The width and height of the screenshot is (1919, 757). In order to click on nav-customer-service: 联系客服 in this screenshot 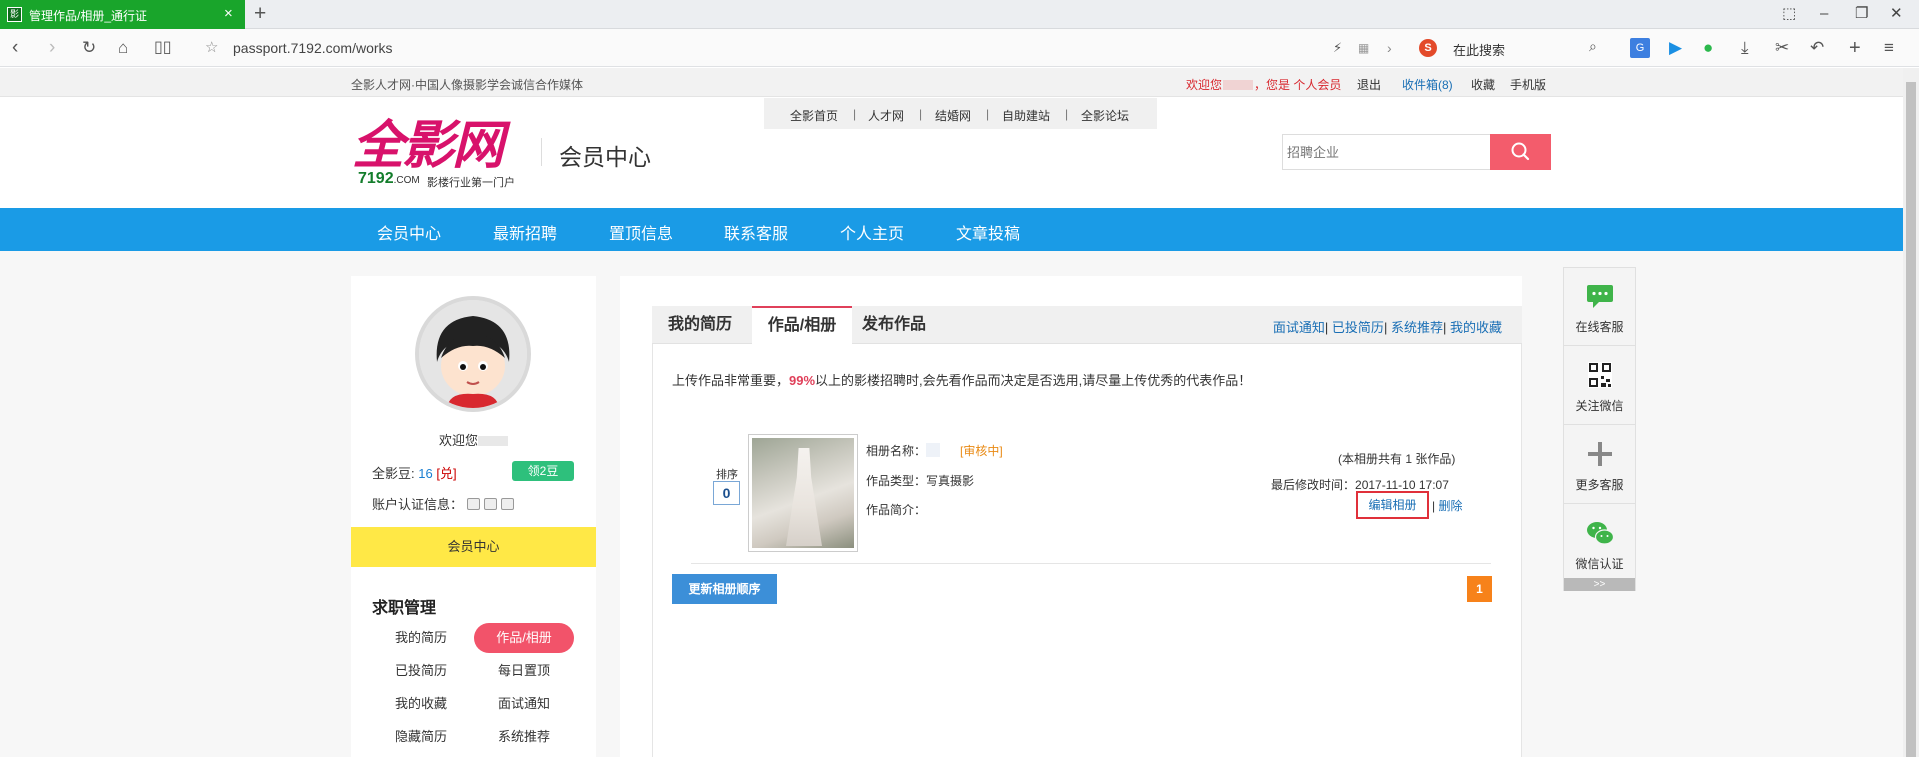, I will do `click(756, 232)`.